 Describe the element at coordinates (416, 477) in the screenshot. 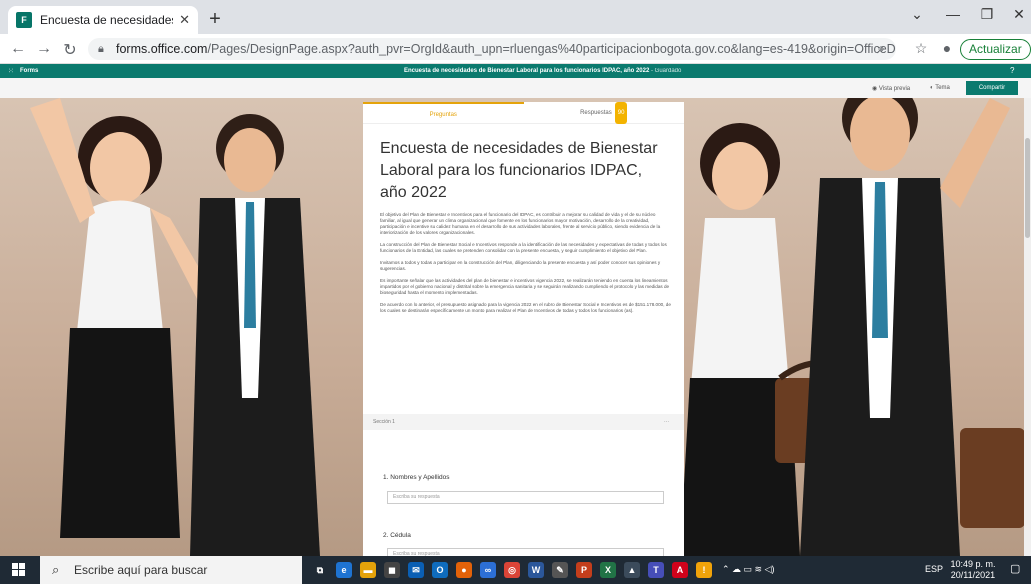

I see `question-label: 1. Nombres y Apellidos` at that location.